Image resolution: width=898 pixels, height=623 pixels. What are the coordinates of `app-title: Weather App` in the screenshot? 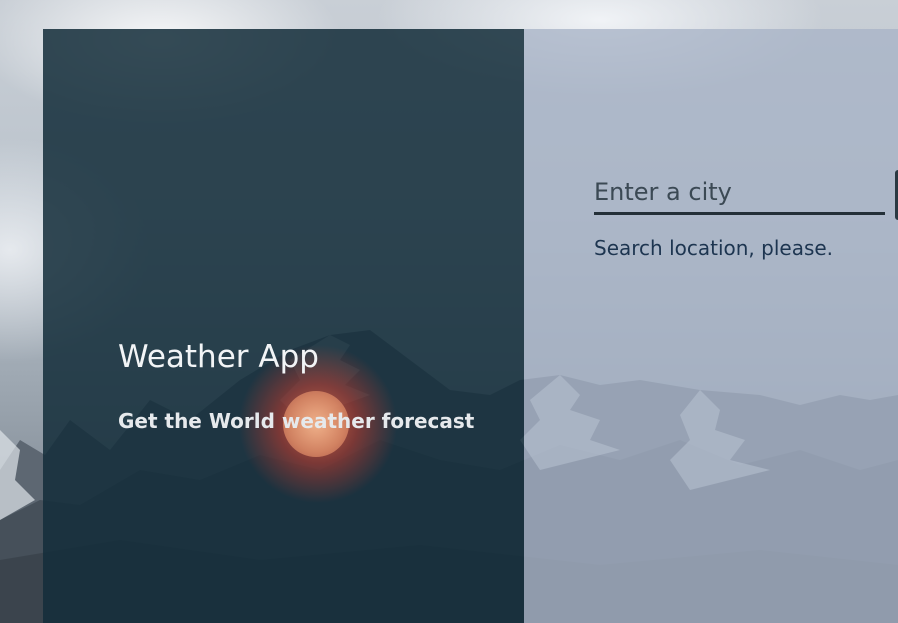 It's located at (218, 357).